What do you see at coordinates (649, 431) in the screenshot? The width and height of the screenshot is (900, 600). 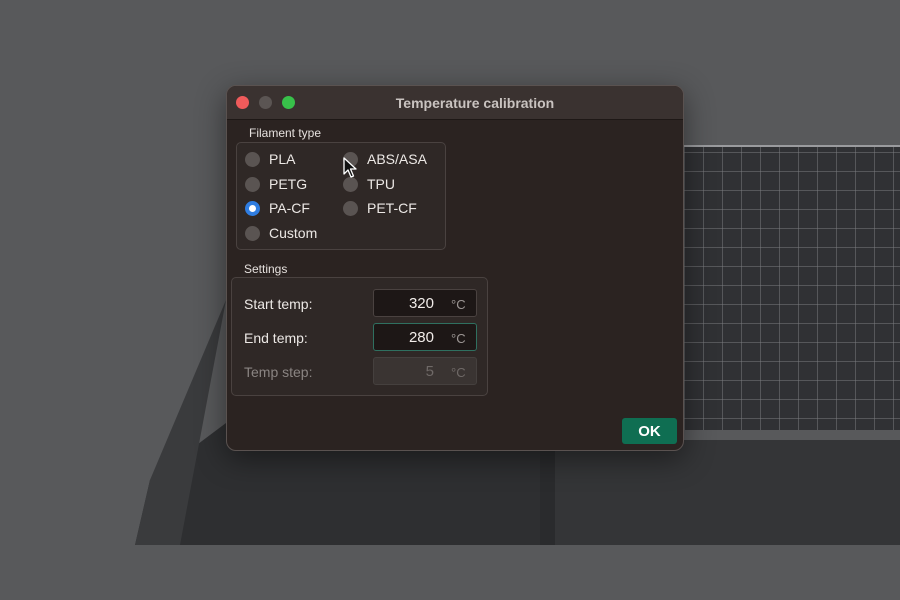 I see `ok-button: OK` at bounding box center [649, 431].